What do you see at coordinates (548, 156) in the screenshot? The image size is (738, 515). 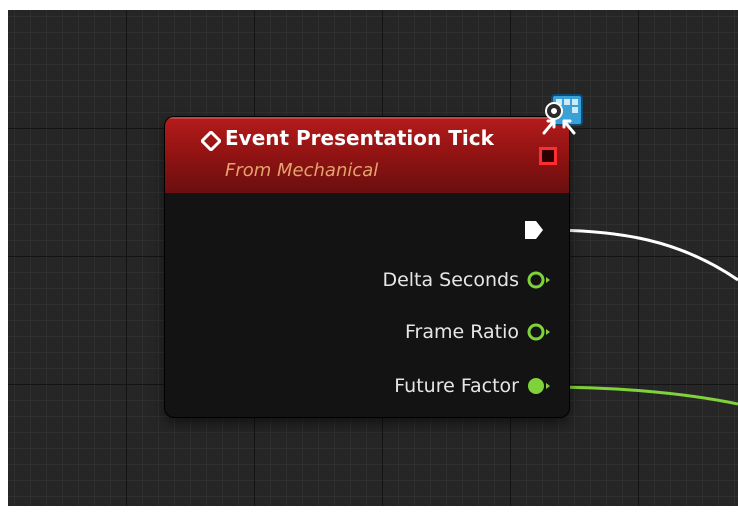 I see `stop-icon` at bounding box center [548, 156].